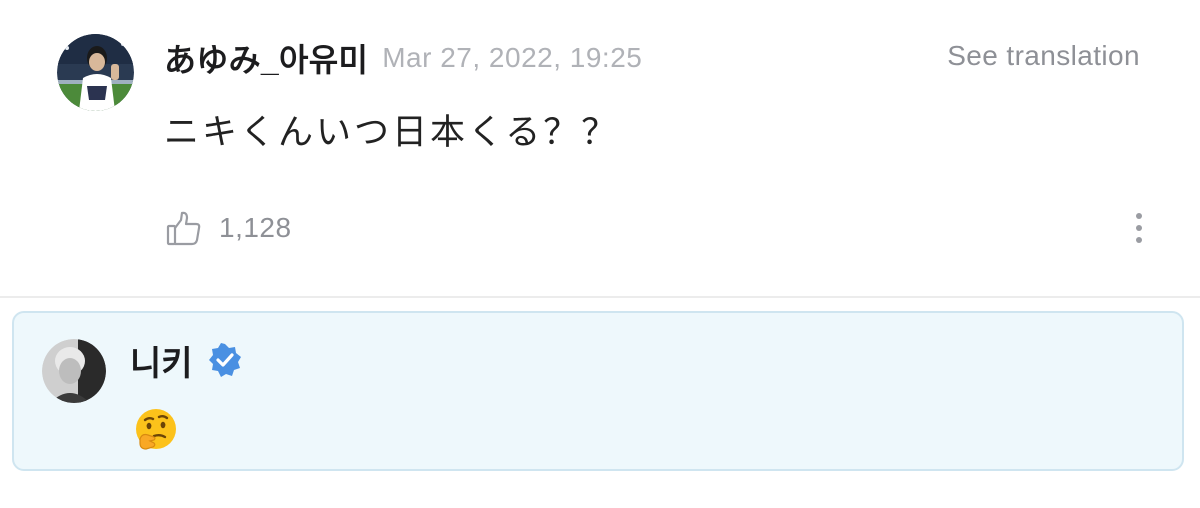  What do you see at coordinates (255, 227) in the screenshot?
I see `like-count: 1,128` at bounding box center [255, 227].